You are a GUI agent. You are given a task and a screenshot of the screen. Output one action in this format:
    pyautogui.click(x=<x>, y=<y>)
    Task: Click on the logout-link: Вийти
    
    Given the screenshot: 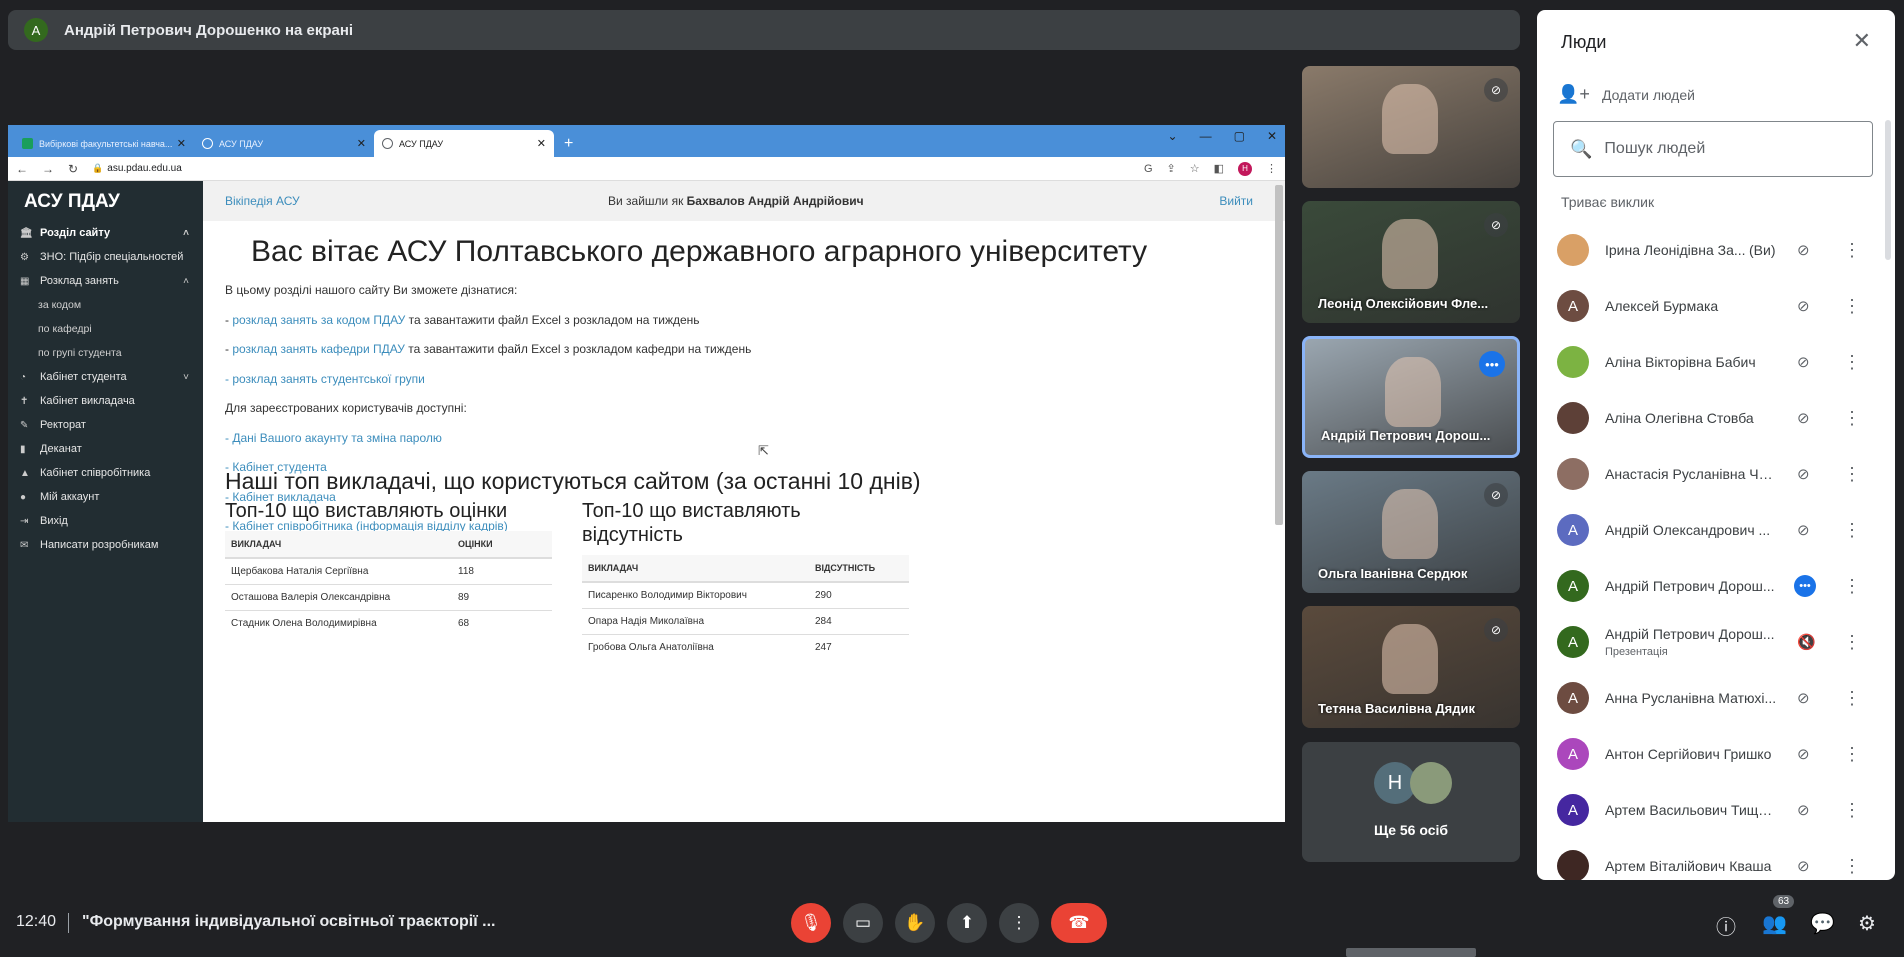 What is the action you would take?
    pyautogui.click(x=1236, y=201)
    